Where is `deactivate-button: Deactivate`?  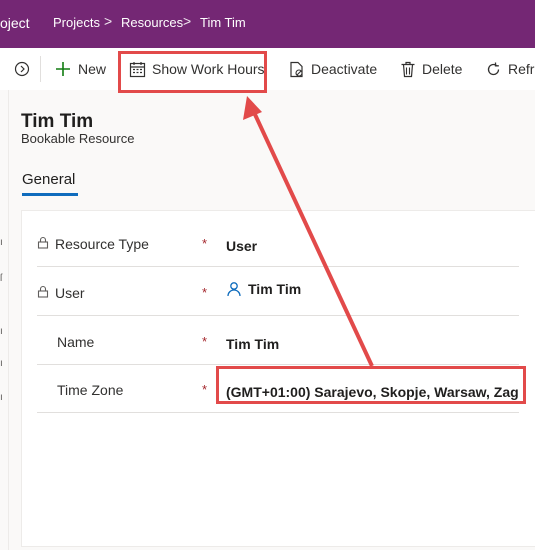
deactivate-button: Deactivate is located at coordinates (332, 69).